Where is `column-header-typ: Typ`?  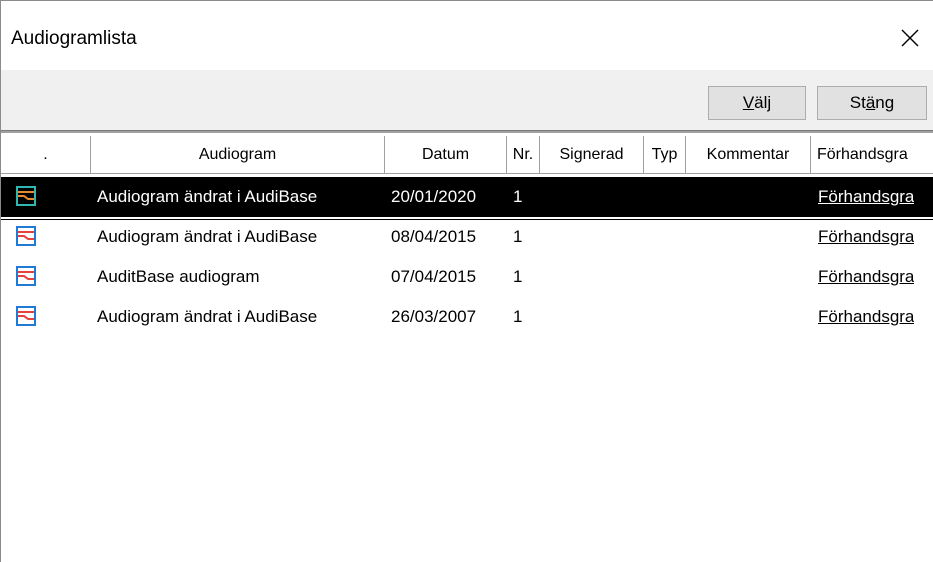 column-header-typ: Typ is located at coordinates (665, 154).